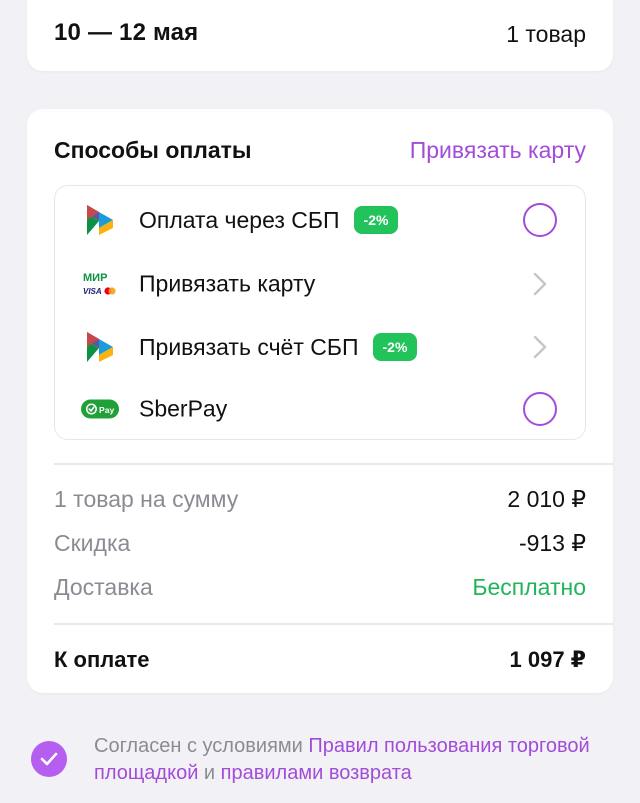 This screenshot has width=640, height=803. What do you see at coordinates (546, 34) in the screenshot?
I see `items-count: 1 товар` at bounding box center [546, 34].